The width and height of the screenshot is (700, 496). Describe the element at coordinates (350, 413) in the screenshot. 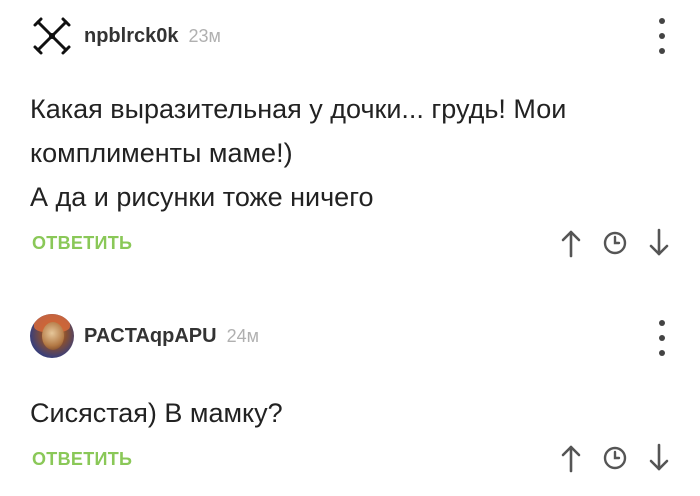

I see `comment-text: Сисястая) В мамку?` at that location.